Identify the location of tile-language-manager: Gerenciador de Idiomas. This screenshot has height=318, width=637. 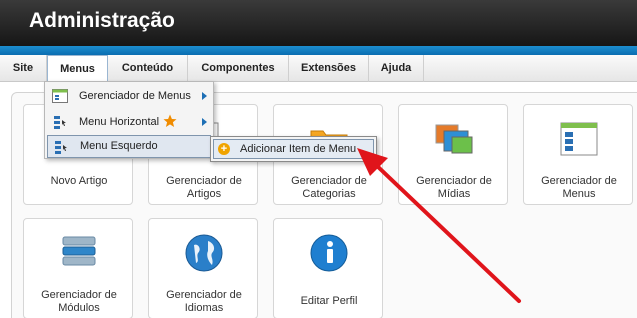
(203, 268).